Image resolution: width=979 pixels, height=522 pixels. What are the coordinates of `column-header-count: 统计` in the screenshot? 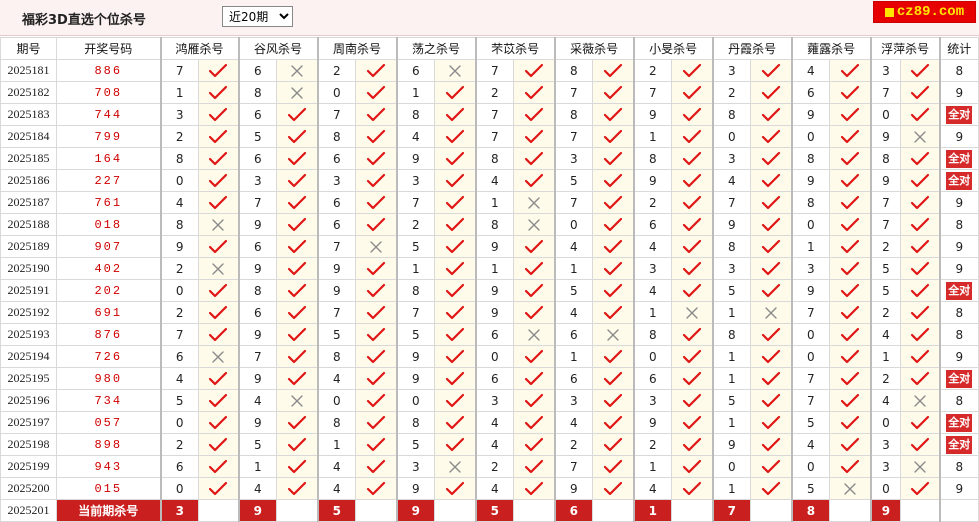 It's located at (958, 48).